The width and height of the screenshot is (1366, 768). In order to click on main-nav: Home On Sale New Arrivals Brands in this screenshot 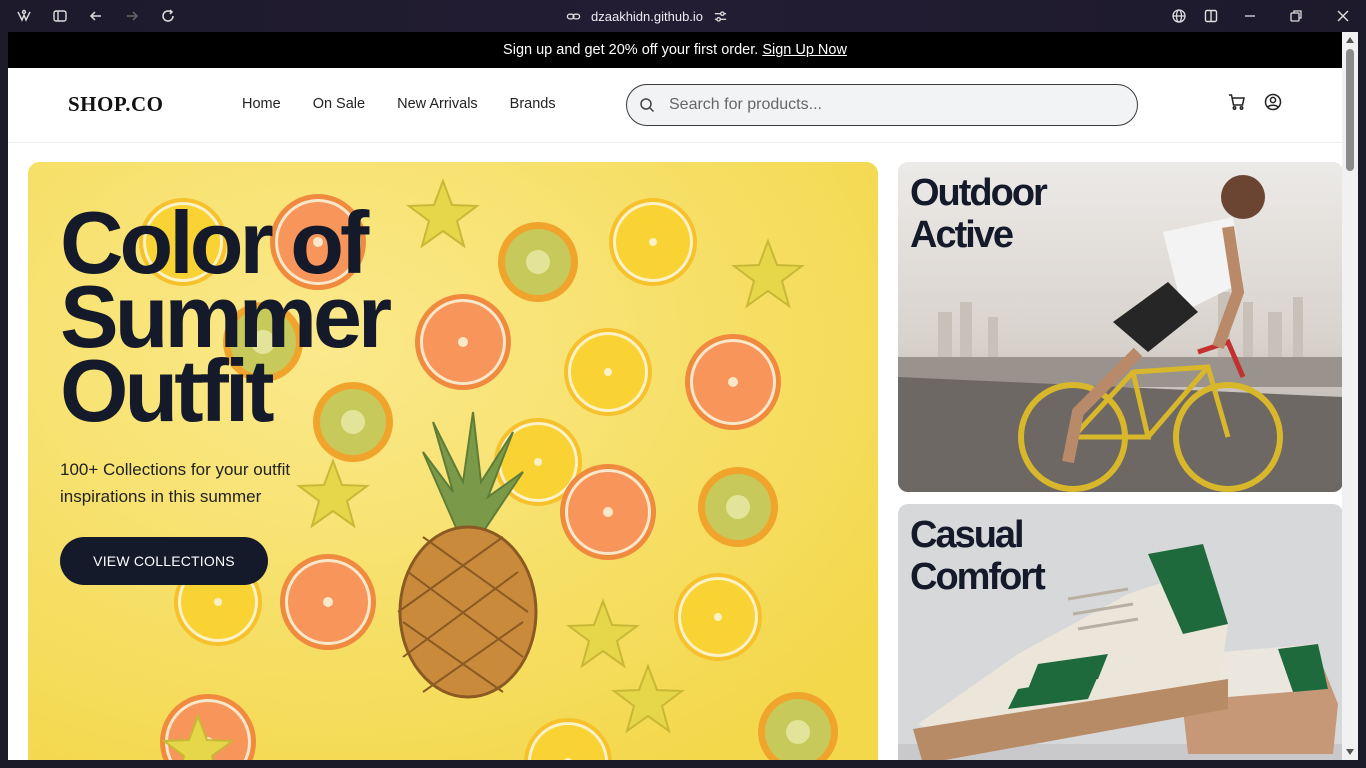, I will do `click(399, 104)`.